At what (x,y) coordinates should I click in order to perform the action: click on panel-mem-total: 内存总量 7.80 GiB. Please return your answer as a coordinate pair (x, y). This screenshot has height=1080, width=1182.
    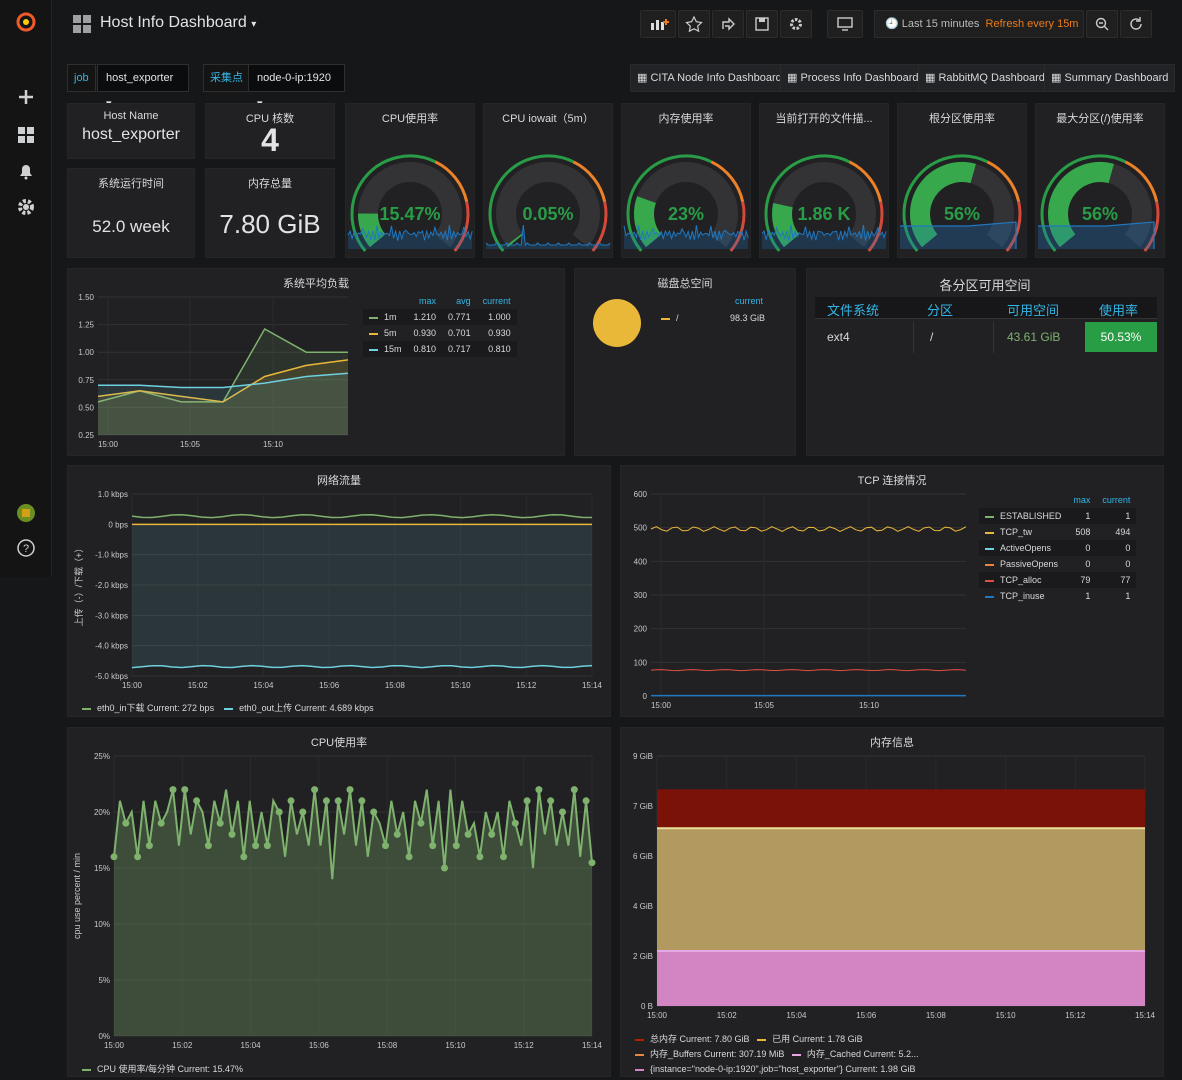
    Looking at the image, I should click on (270, 213).